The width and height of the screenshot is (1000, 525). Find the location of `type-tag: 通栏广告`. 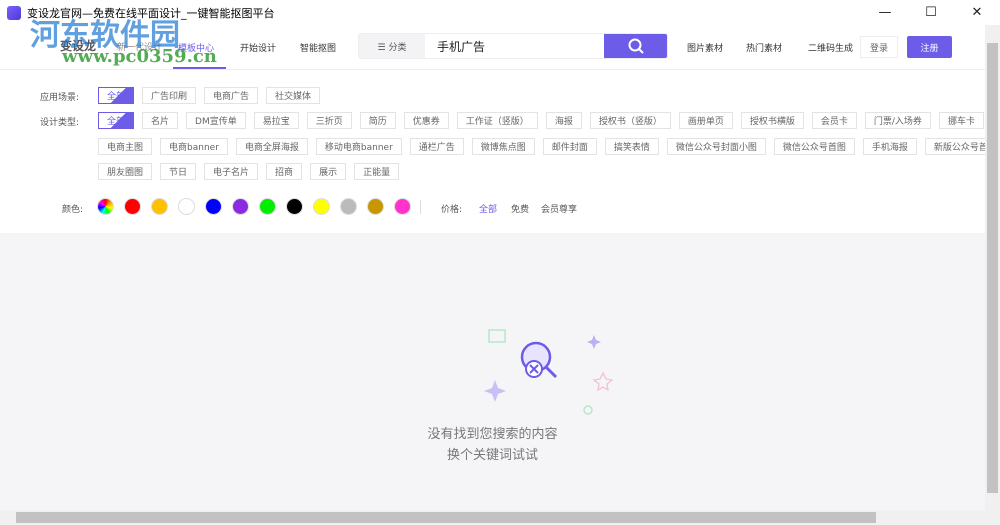

type-tag: 通栏广告 is located at coordinates (436, 146).